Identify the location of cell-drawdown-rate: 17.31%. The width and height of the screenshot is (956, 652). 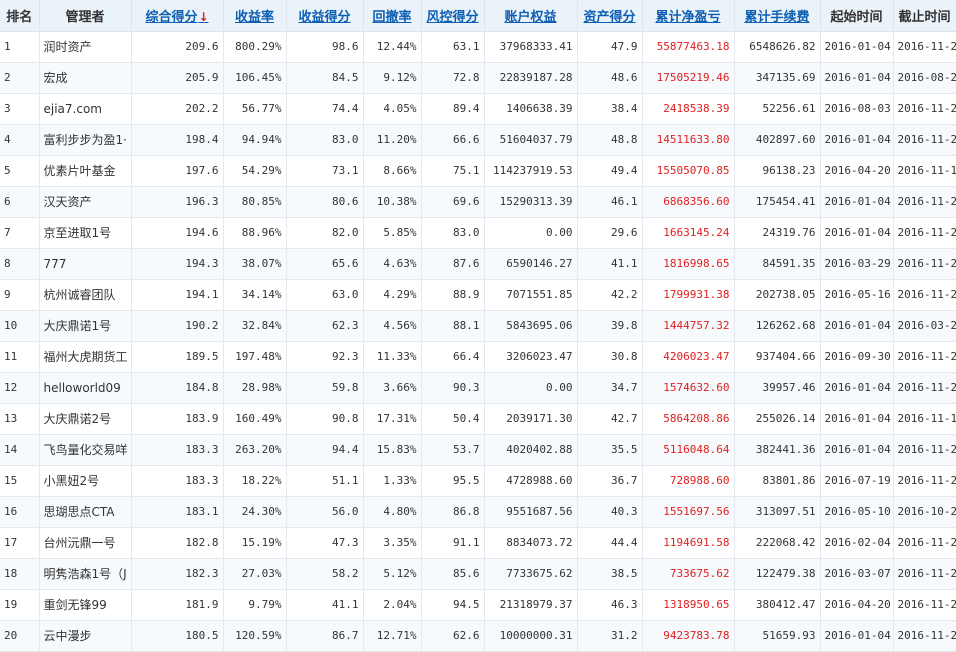
(392, 419).